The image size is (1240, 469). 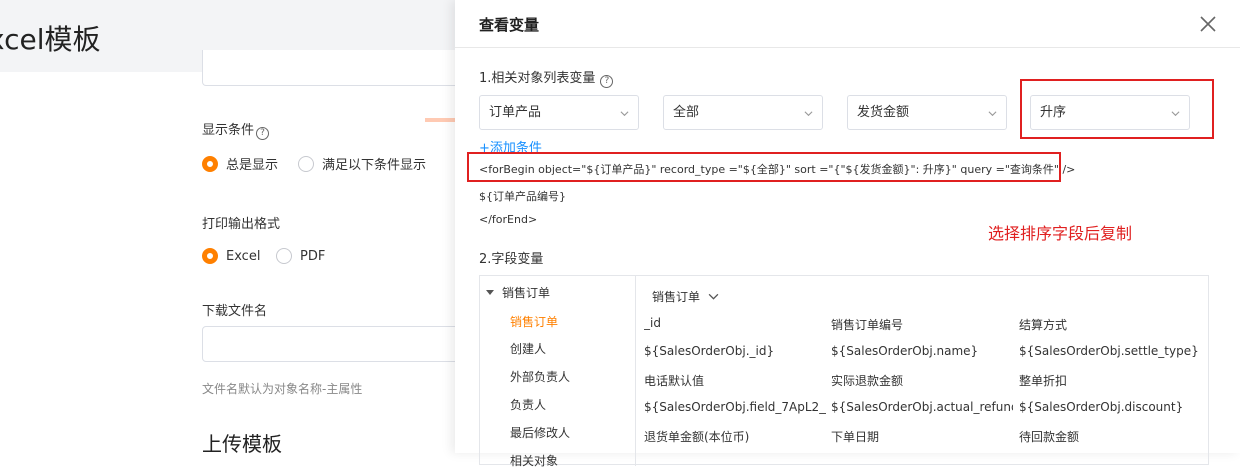 I want to click on tree-item-creator: 创建人, so click(x=528, y=348).